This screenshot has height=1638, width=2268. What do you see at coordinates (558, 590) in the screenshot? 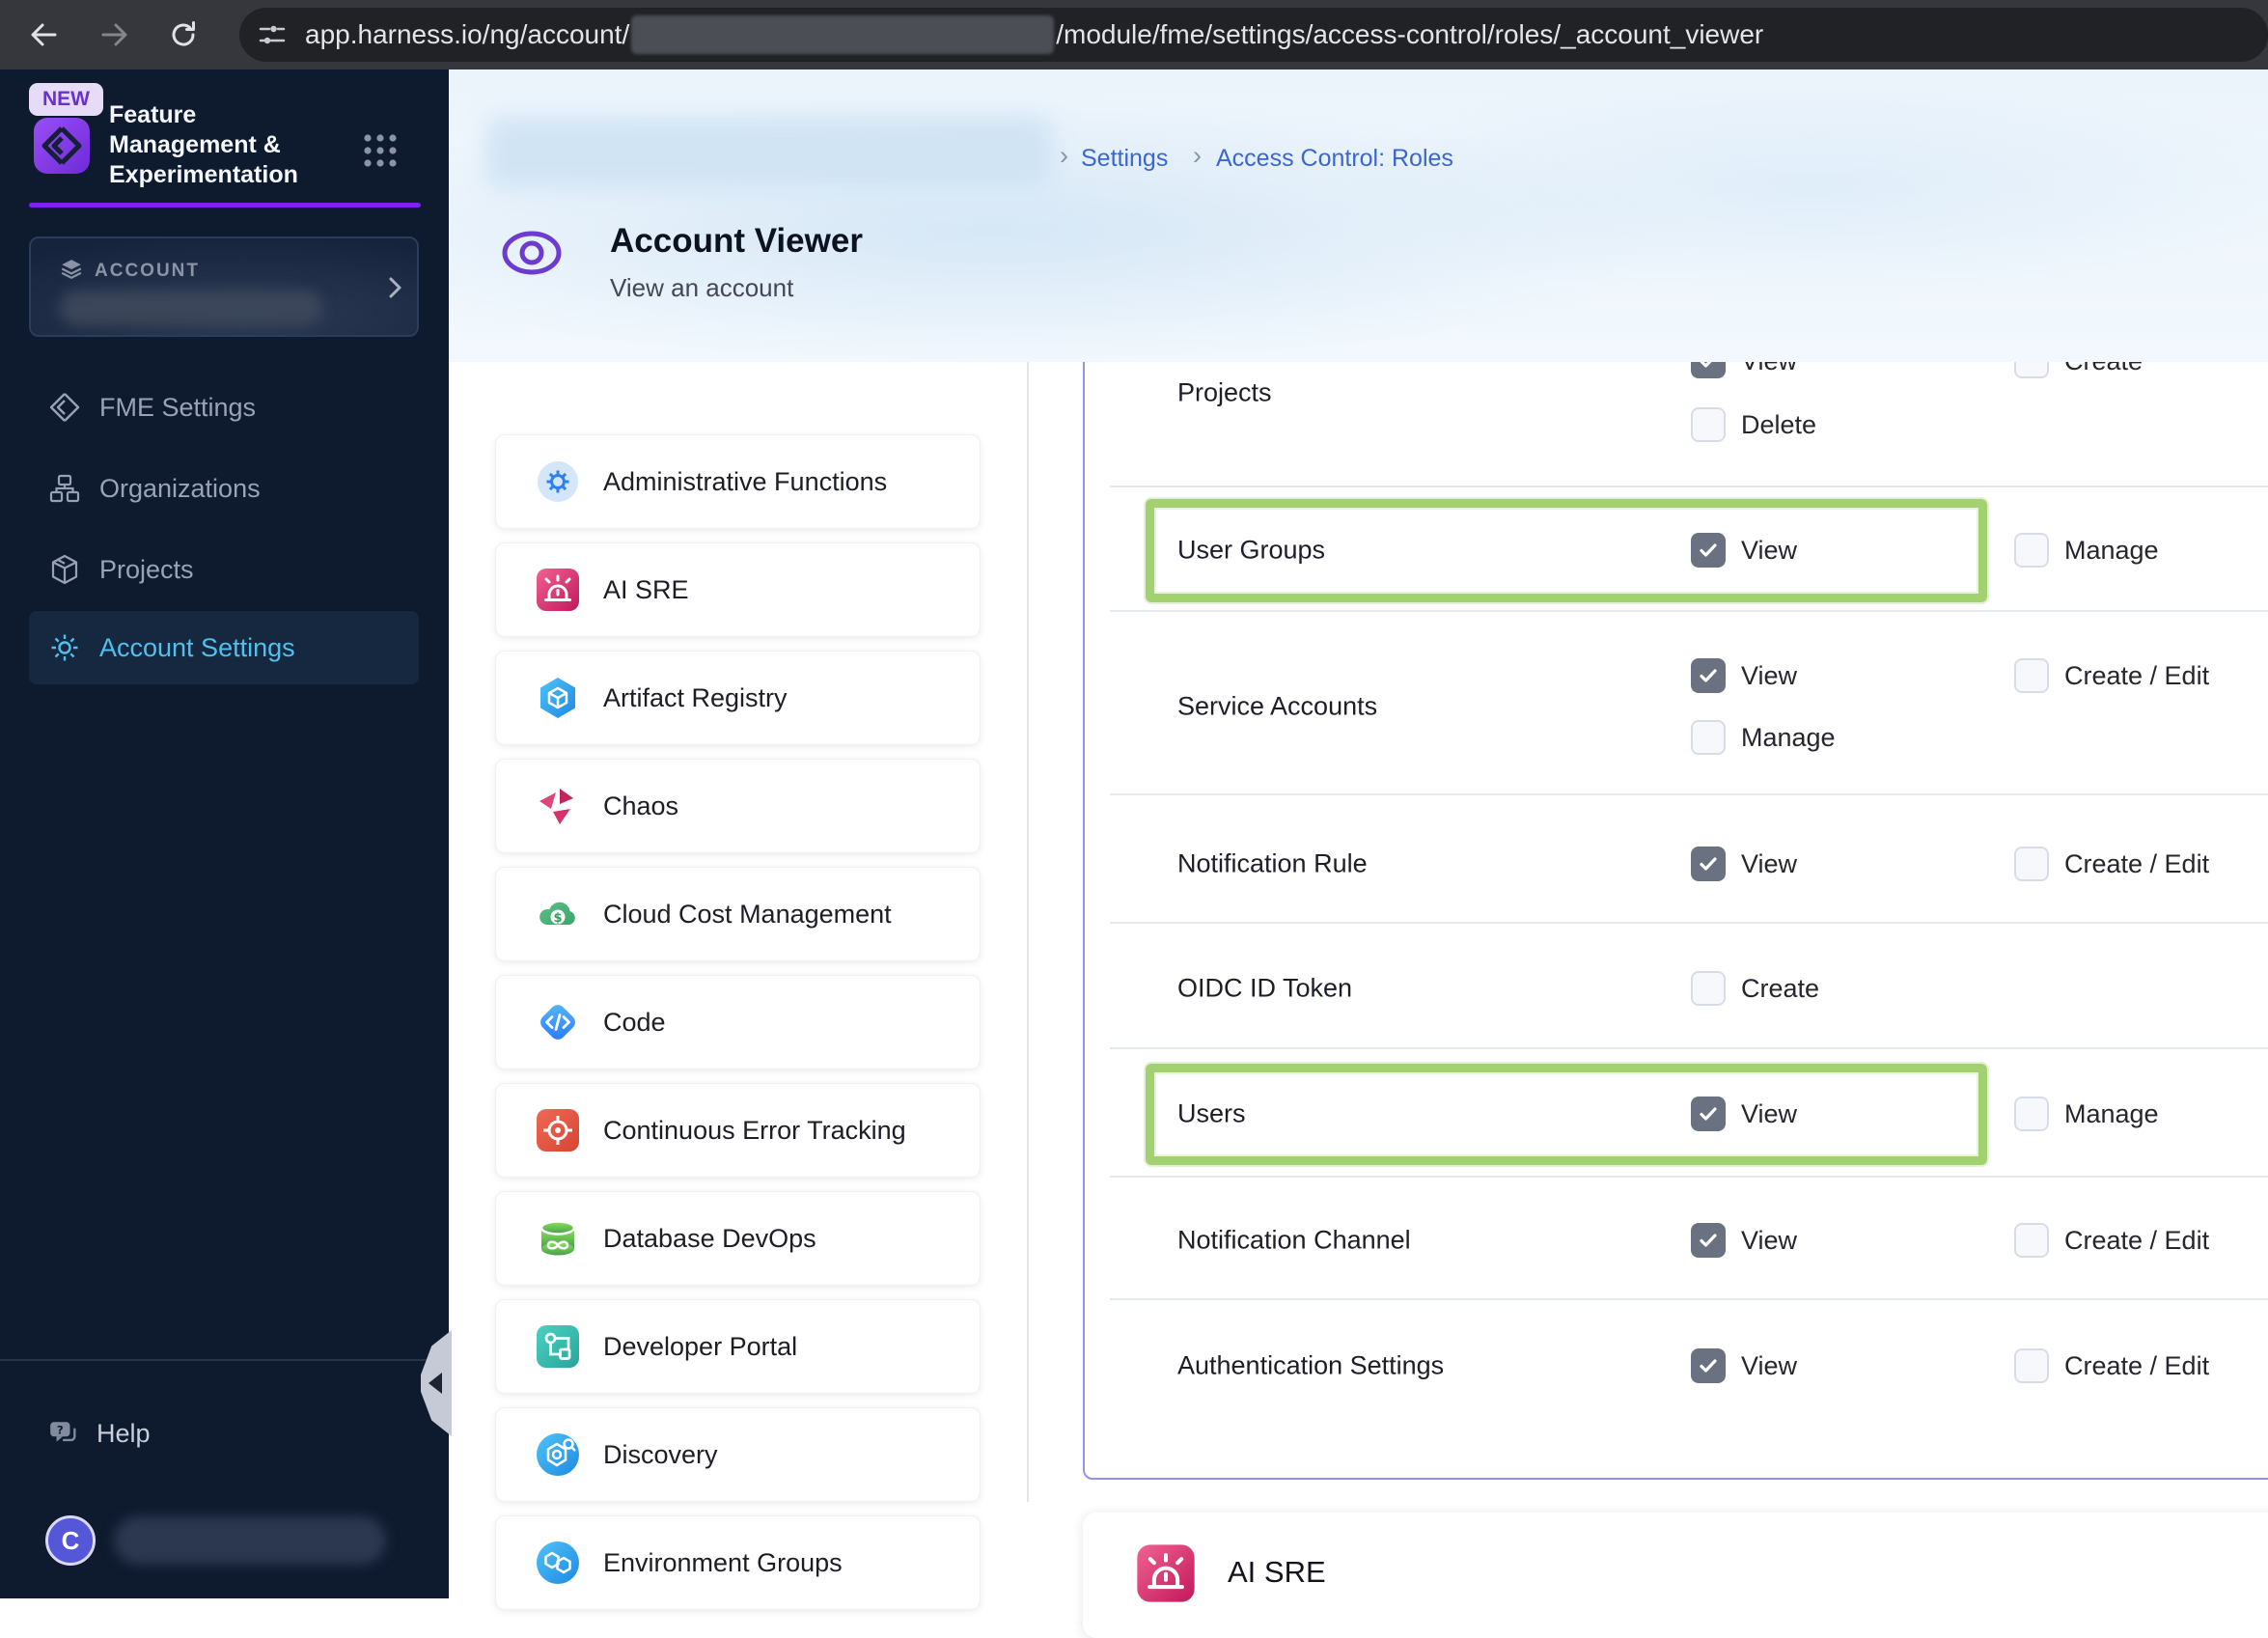
I see `siren-icon` at bounding box center [558, 590].